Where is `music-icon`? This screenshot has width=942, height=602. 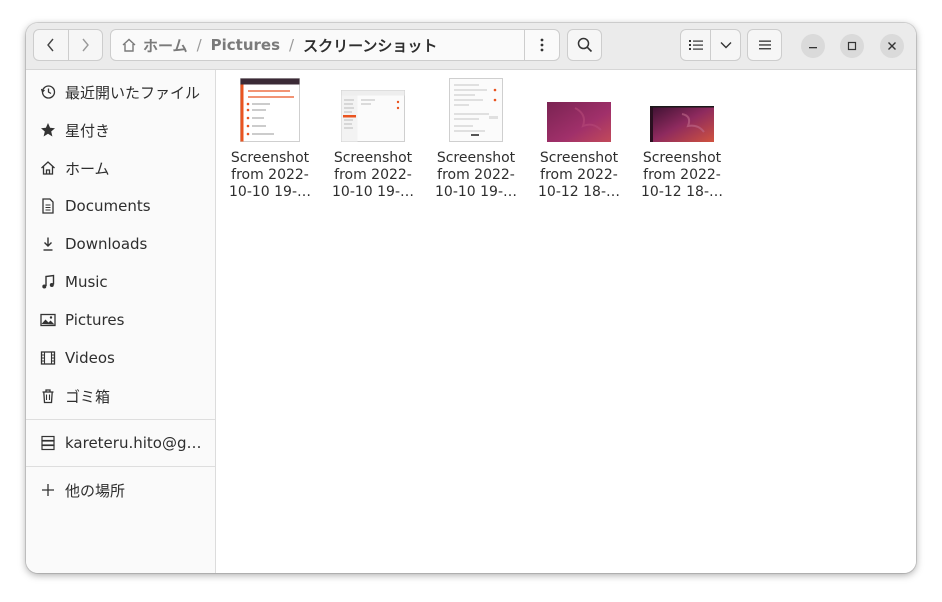 music-icon is located at coordinates (48, 282).